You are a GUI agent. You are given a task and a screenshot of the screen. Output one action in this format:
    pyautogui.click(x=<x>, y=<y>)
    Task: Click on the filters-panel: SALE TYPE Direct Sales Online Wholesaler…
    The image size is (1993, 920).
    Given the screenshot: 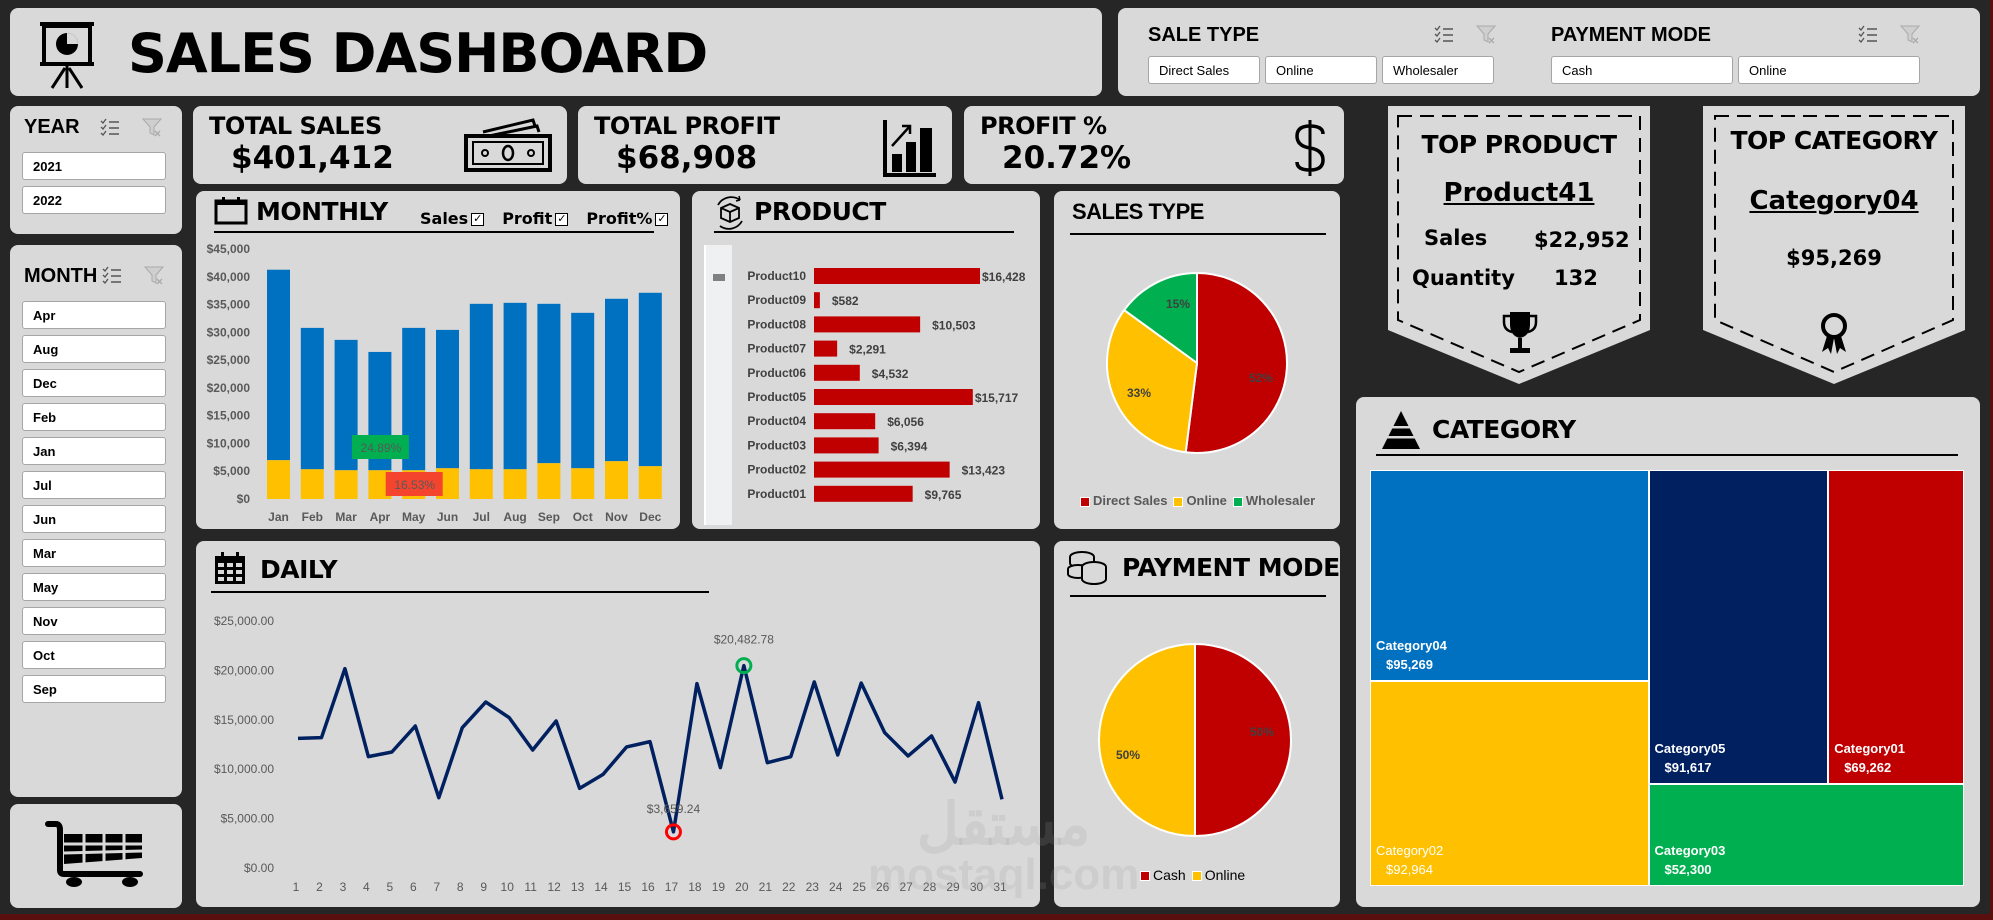 What is the action you would take?
    pyautogui.click(x=1549, y=52)
    